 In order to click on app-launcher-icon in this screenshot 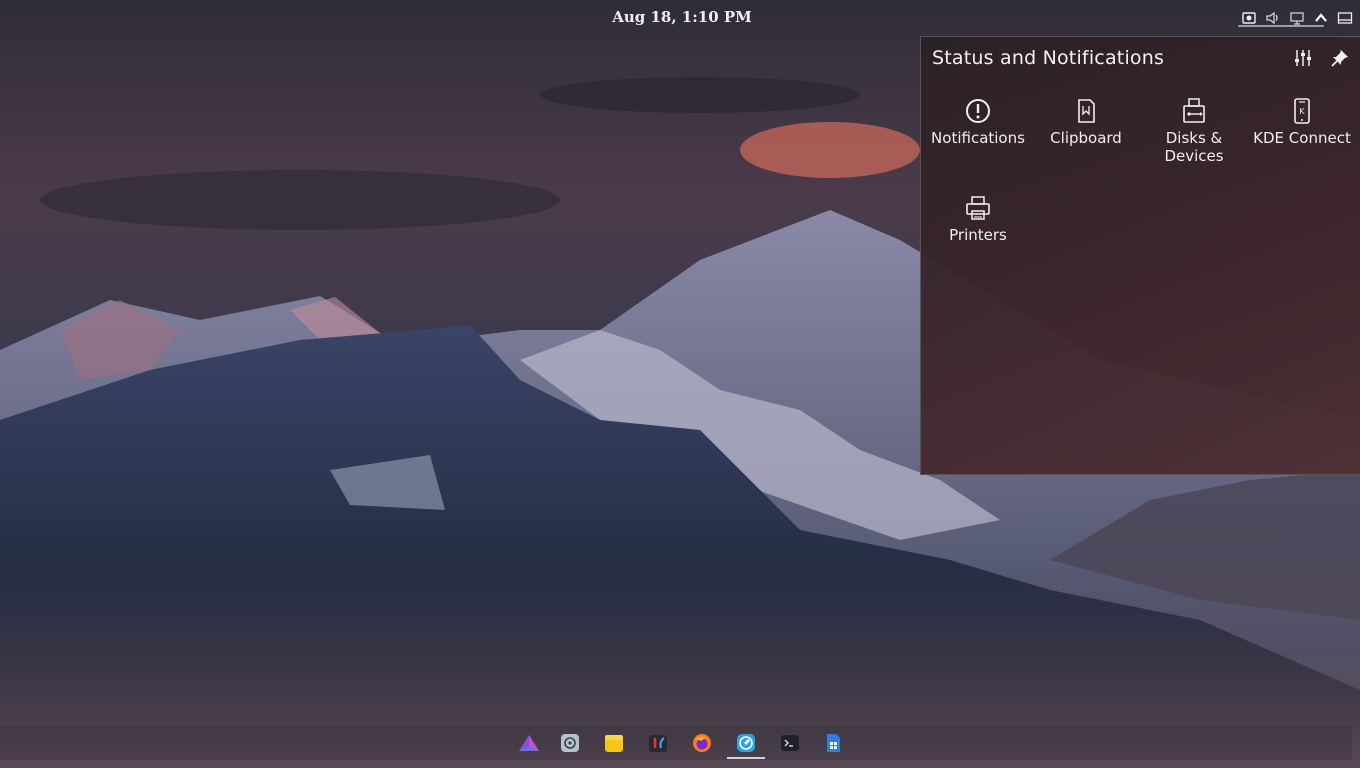, I will do `click(529, 743)`.